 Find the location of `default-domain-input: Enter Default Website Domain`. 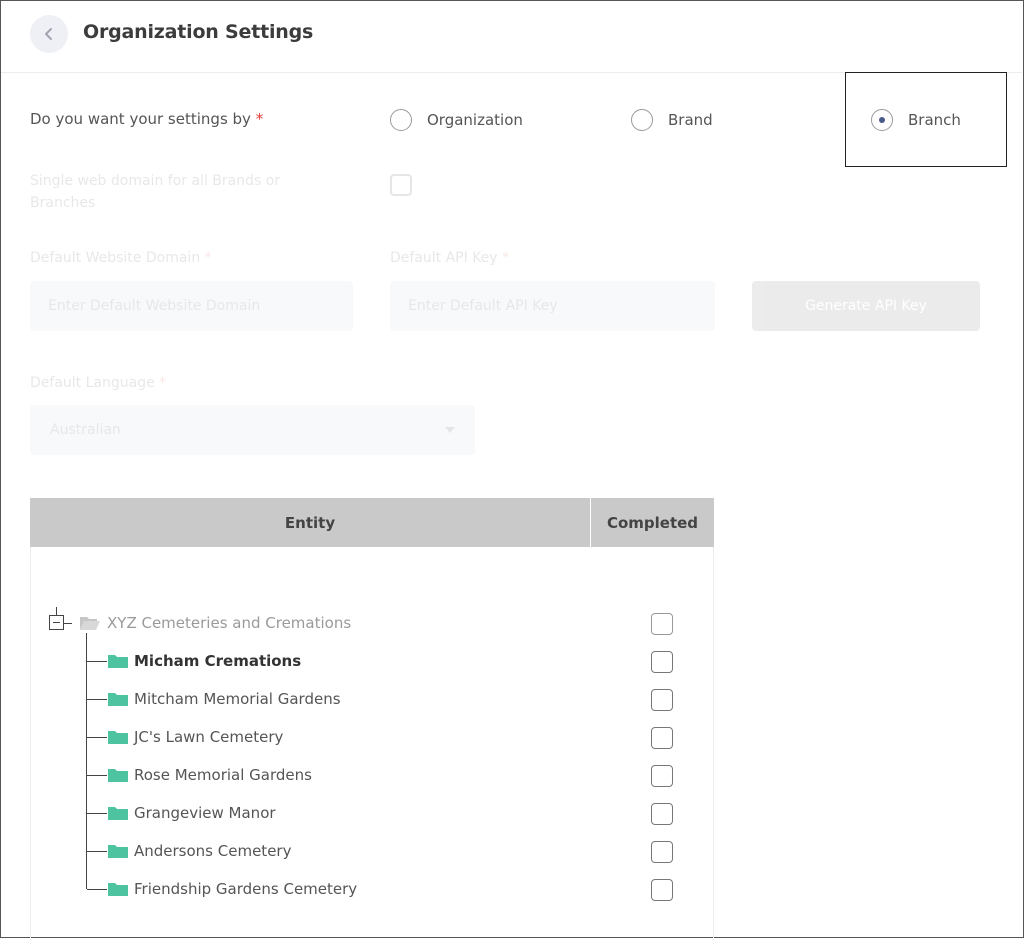

default-domain-input: Enter Default Website Domain is located at coordinates (191, 306).